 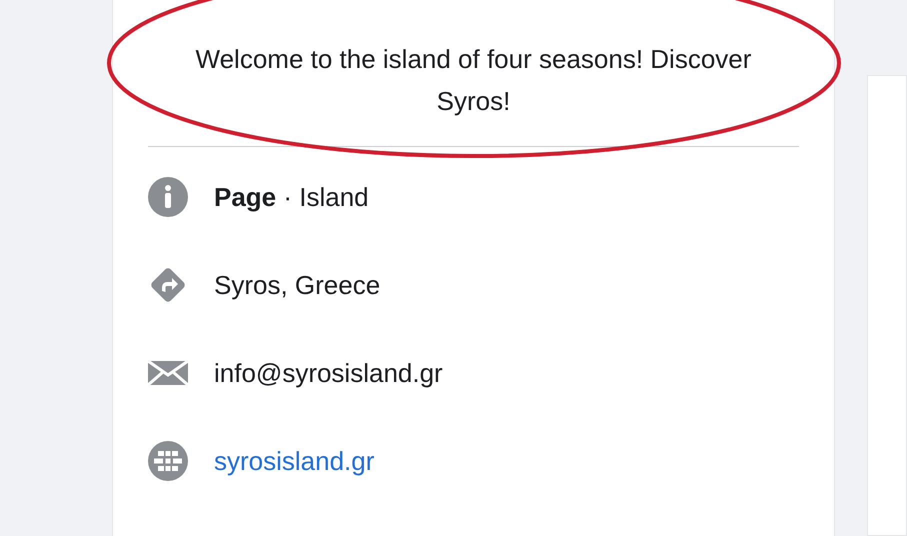 What do you see at coordinates (291, 197) in the screenshot?
I see `info-text: Page · Island` at bounding box center [291, 197].